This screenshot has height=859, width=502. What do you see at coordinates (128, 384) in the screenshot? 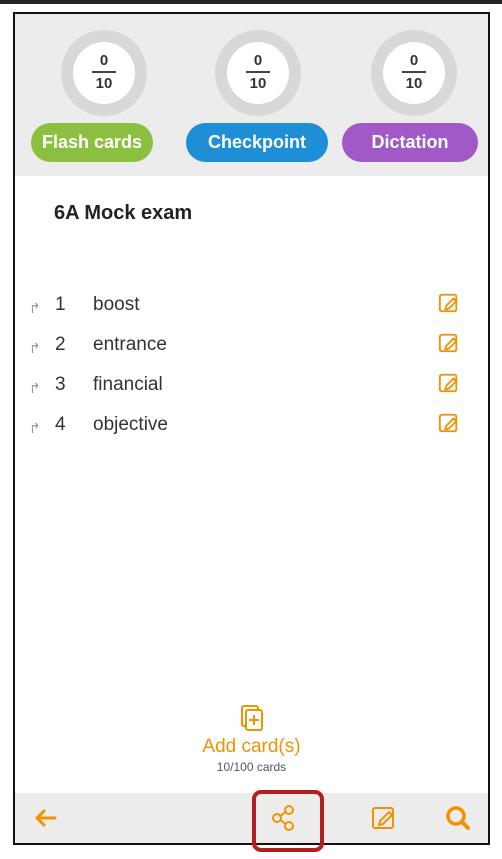
I see `card-word: financial` at bounding box center [128, 384].